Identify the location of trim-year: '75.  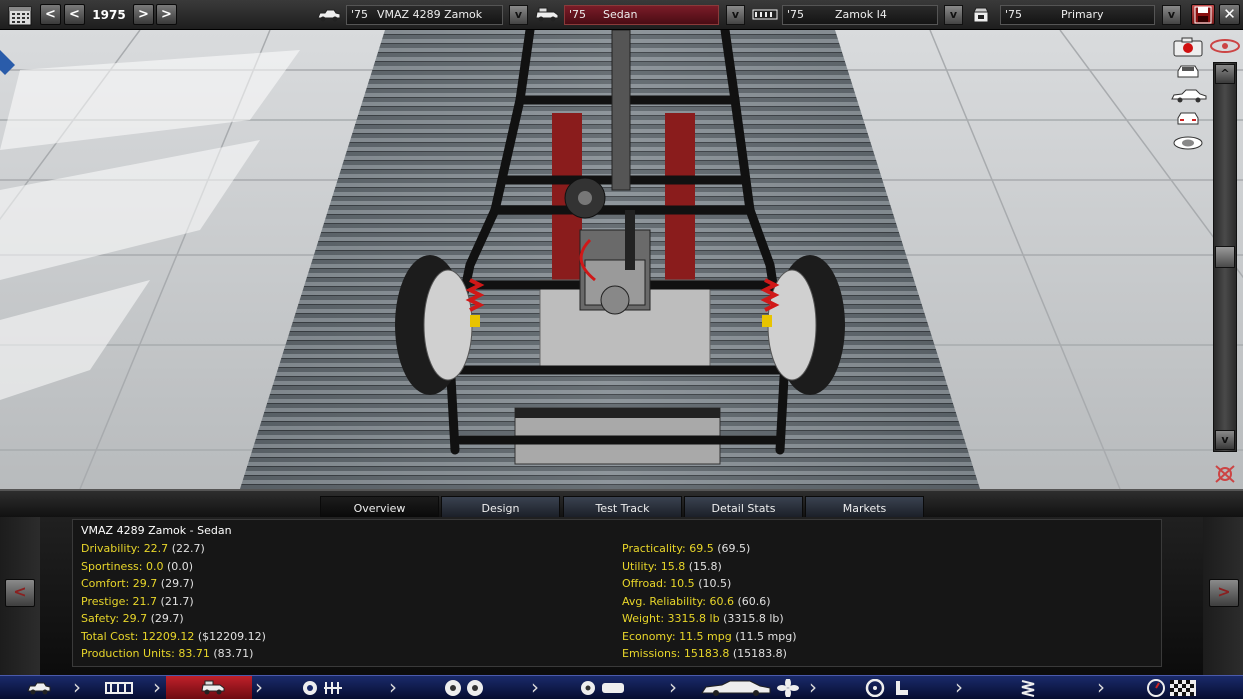
(1014, 14).